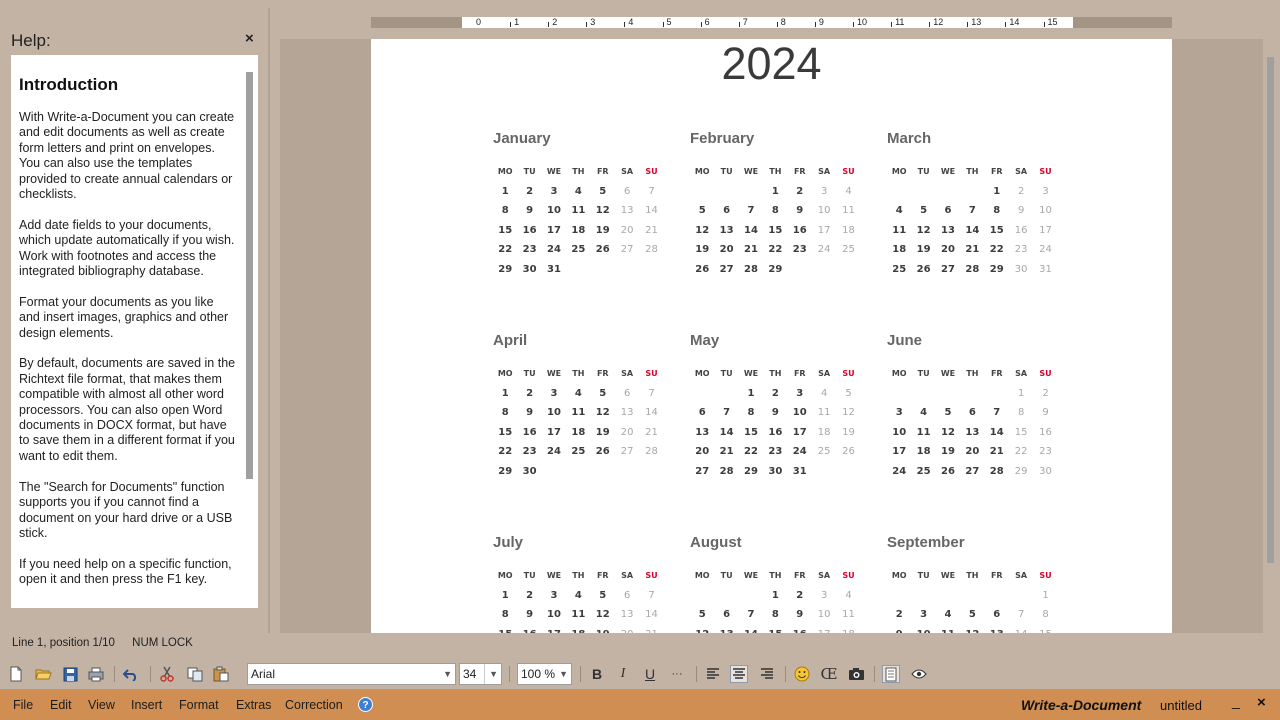  What do you see at coordinates (597, 674) in the screenshot?
I see `bold-icon: B` at bounding box center [597, 674].